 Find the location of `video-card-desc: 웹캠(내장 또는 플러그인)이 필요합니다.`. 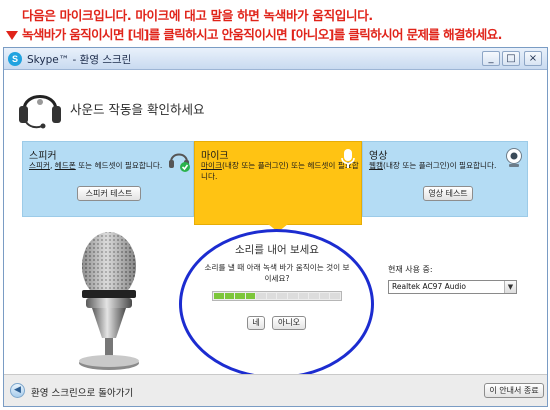

video-card-desc: 웹캠(내장 또는 플러그인)이 필요합니다. is located at coordinates (432, 165).